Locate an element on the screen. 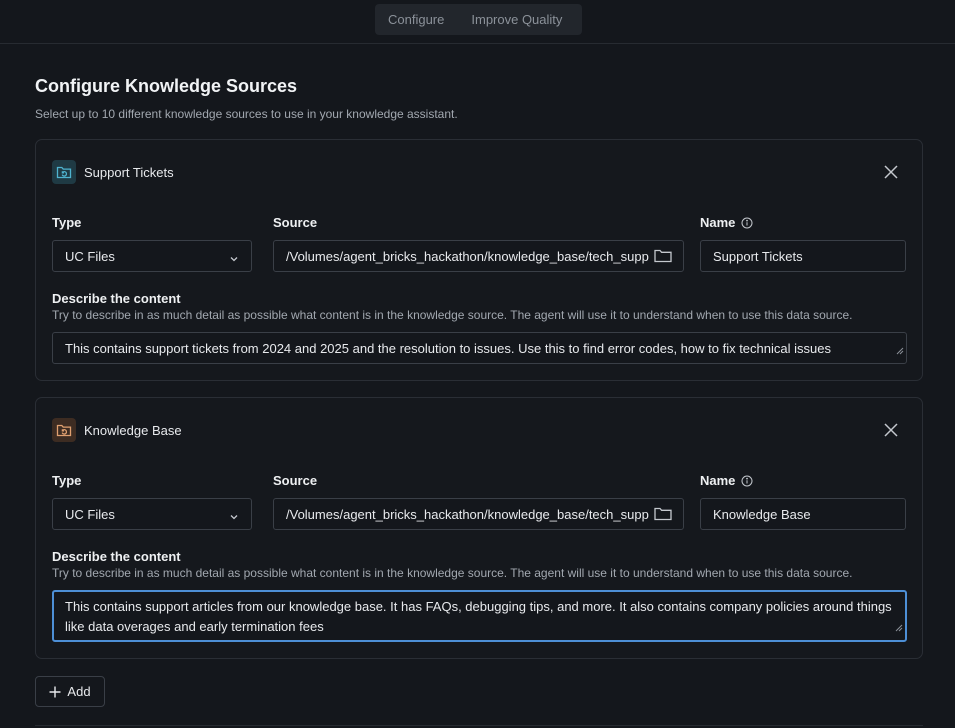  mode-switcher: Configure Improve Quality is located at coordinates (478, 19).